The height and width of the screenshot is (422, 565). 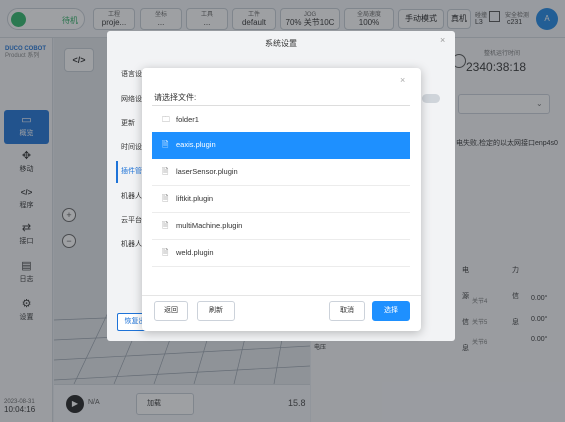 I want to click on file-list-item: 🗎 liftkit.plugin, so click(x=281, y=199).